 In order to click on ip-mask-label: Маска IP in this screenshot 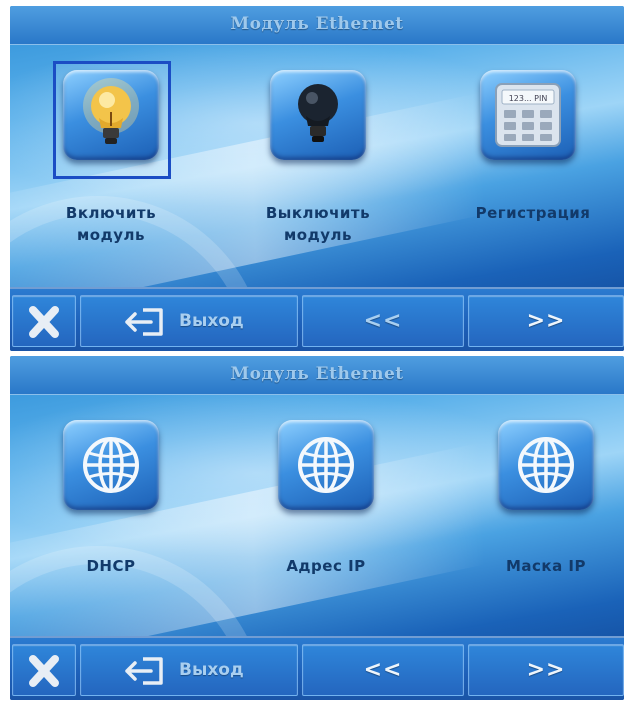, I will do `click(546, 566)`.